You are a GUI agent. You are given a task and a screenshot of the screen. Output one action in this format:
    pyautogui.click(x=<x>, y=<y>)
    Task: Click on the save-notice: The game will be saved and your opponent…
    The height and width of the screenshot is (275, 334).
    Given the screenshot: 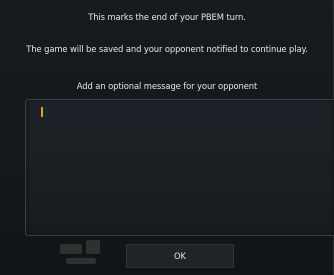 What is the action you would take?
    pyautogui.click(x=167, y=49)
    